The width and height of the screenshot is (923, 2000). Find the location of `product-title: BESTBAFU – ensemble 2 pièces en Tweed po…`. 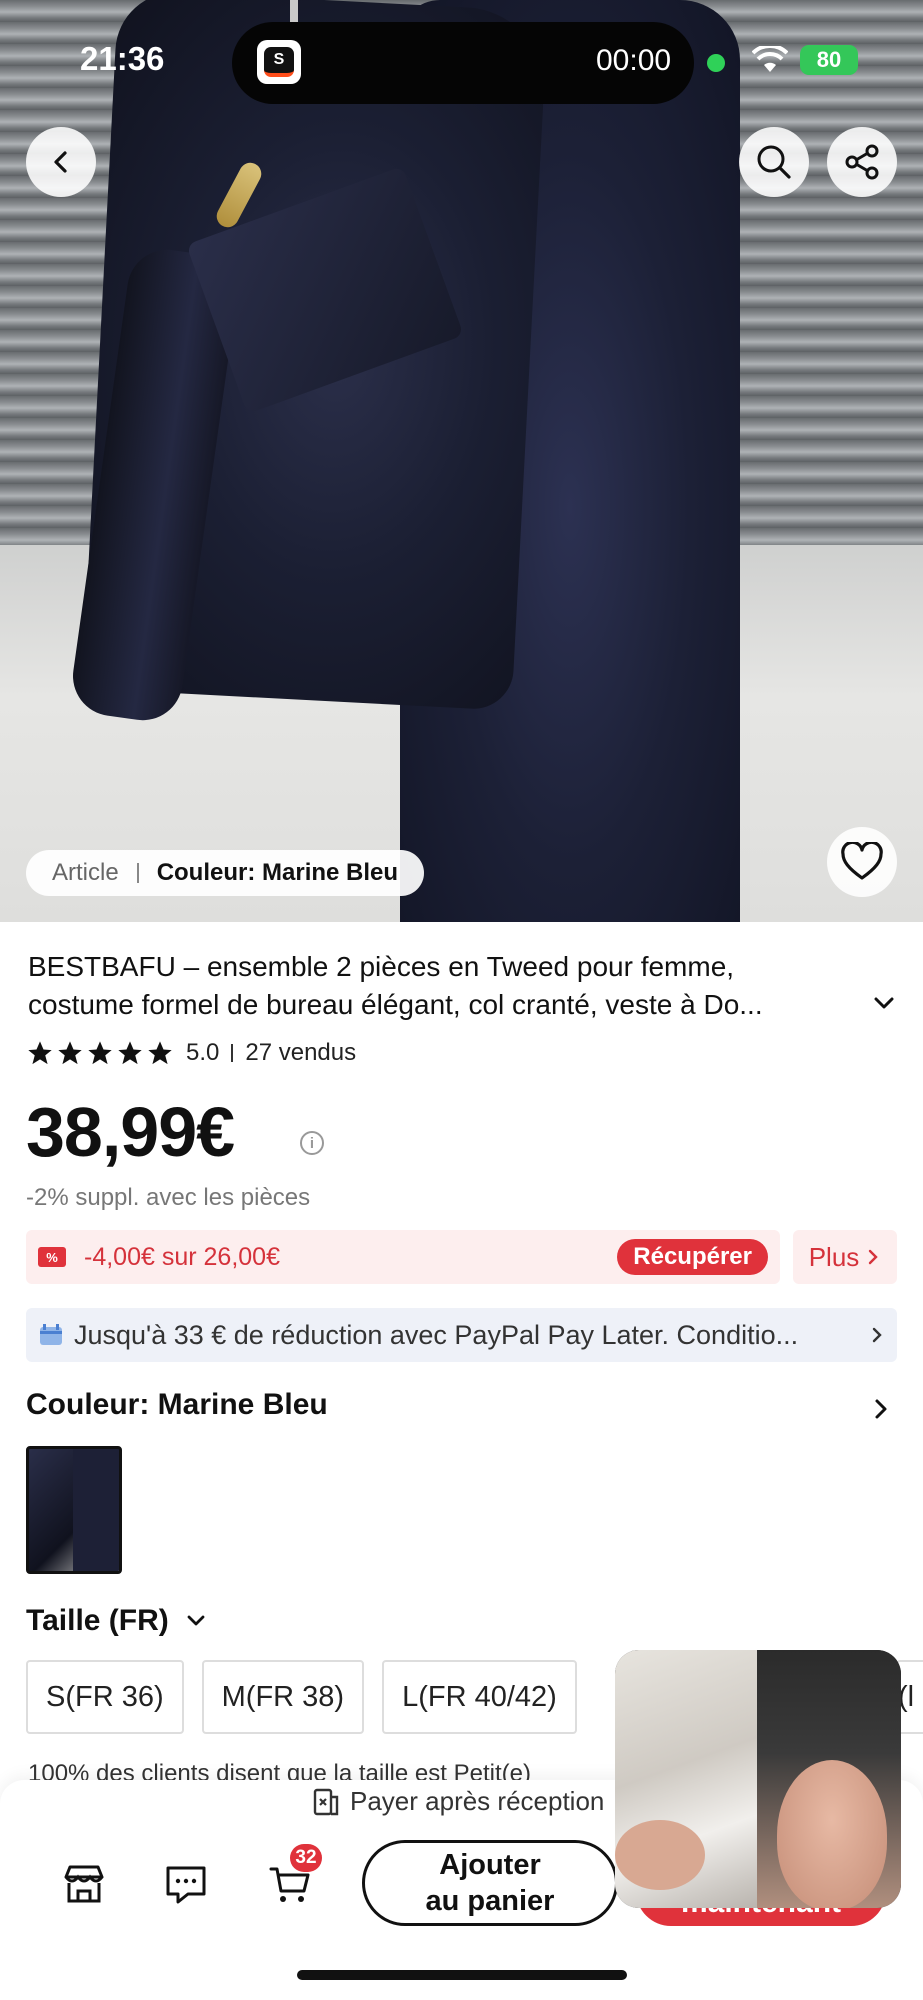

product-title: BESTBAFU – ensemble 2 pièces en Tweed po… is located at coordinates (448, 986).